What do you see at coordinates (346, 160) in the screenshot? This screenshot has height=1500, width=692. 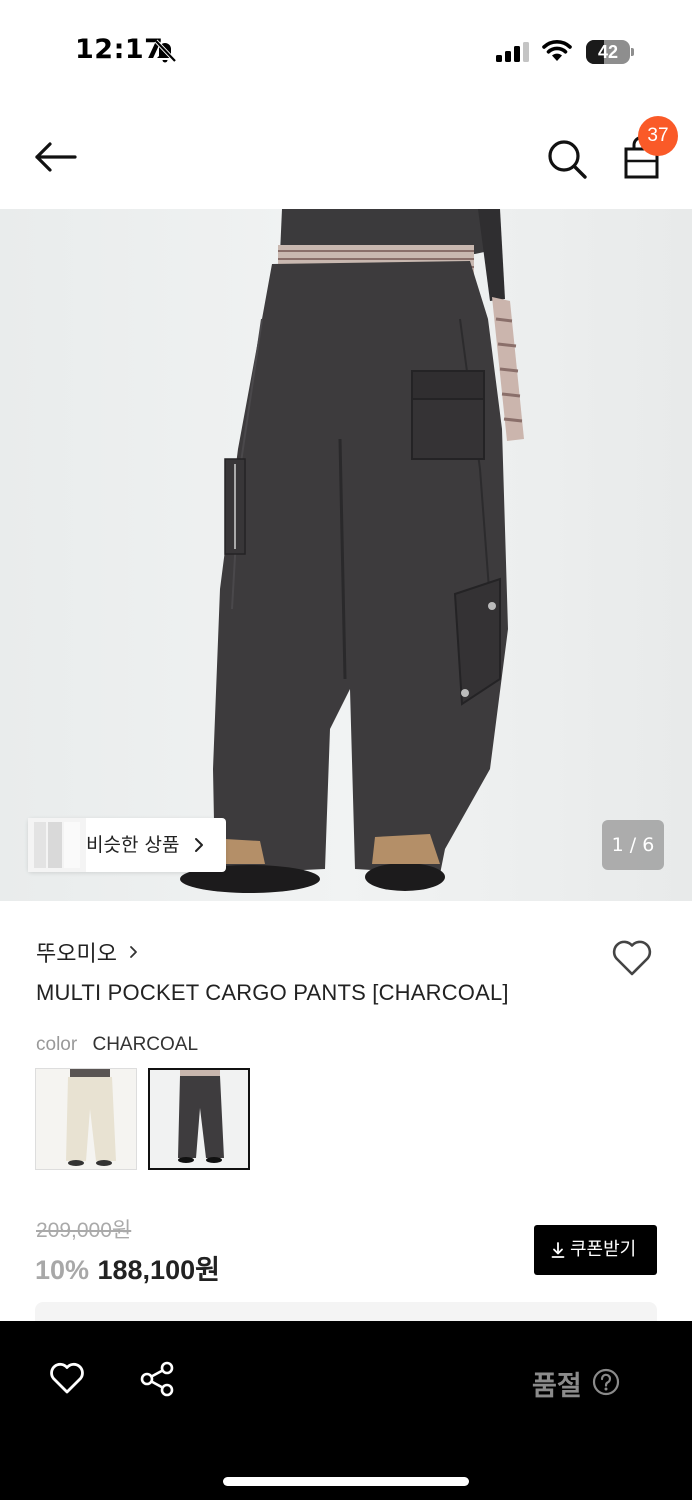 I see `top-navigation` at bounding box center [346, 160].